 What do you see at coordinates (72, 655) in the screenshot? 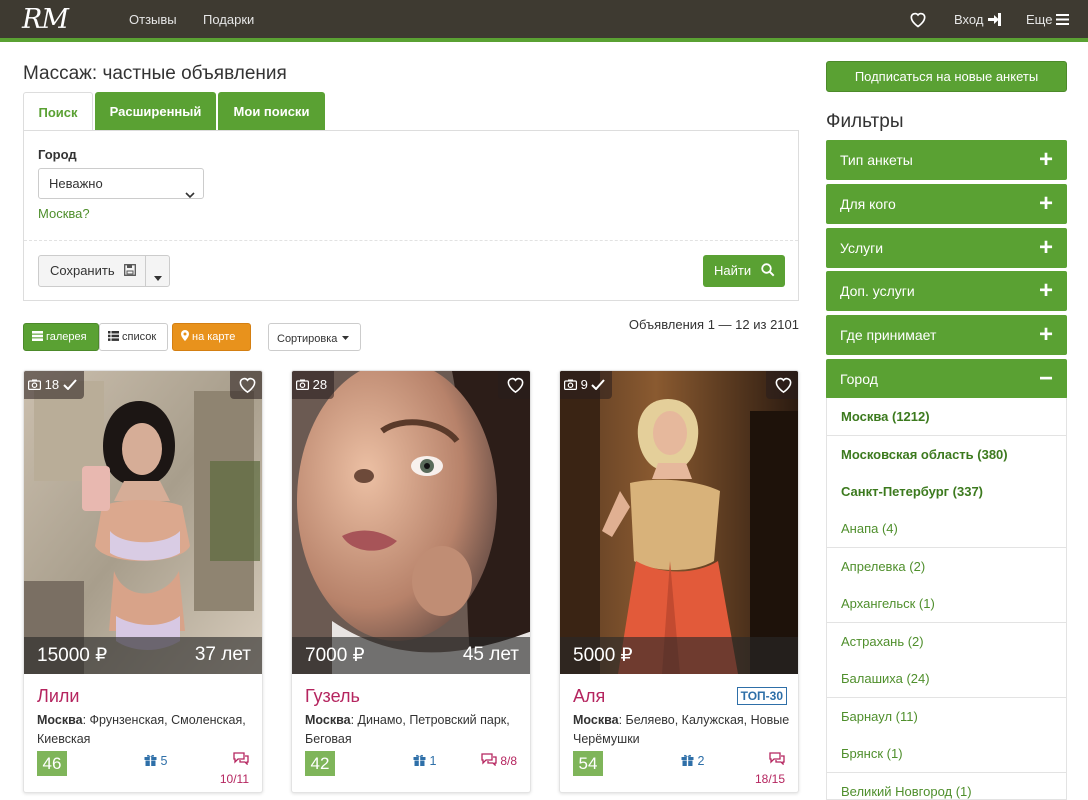
I see `price: 15000 ₽` at bounding box center [72, 655].